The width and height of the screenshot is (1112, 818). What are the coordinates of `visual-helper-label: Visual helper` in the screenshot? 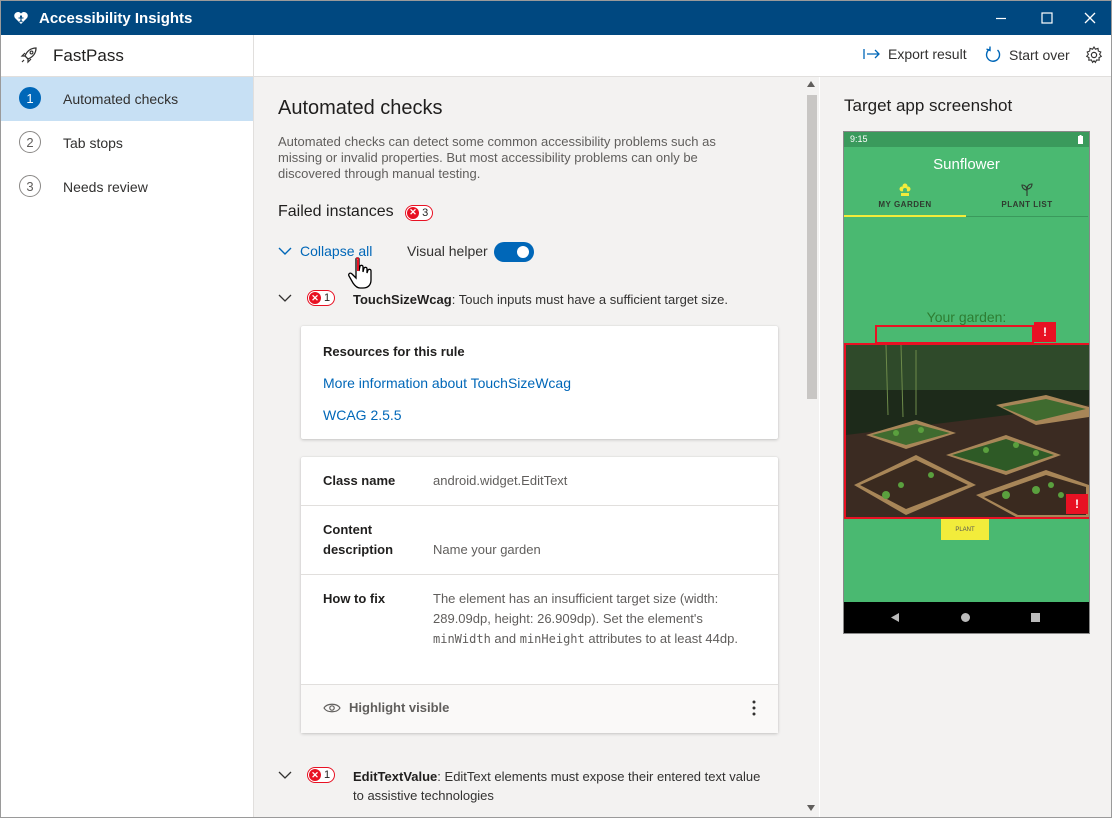 It's located at (447, 251).